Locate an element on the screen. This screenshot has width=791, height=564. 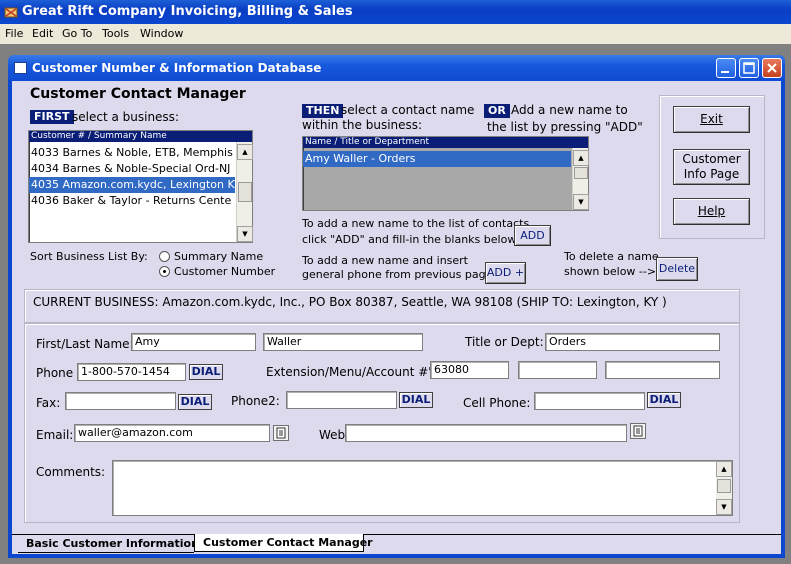
fax-input is located at coordinates (120, 401).